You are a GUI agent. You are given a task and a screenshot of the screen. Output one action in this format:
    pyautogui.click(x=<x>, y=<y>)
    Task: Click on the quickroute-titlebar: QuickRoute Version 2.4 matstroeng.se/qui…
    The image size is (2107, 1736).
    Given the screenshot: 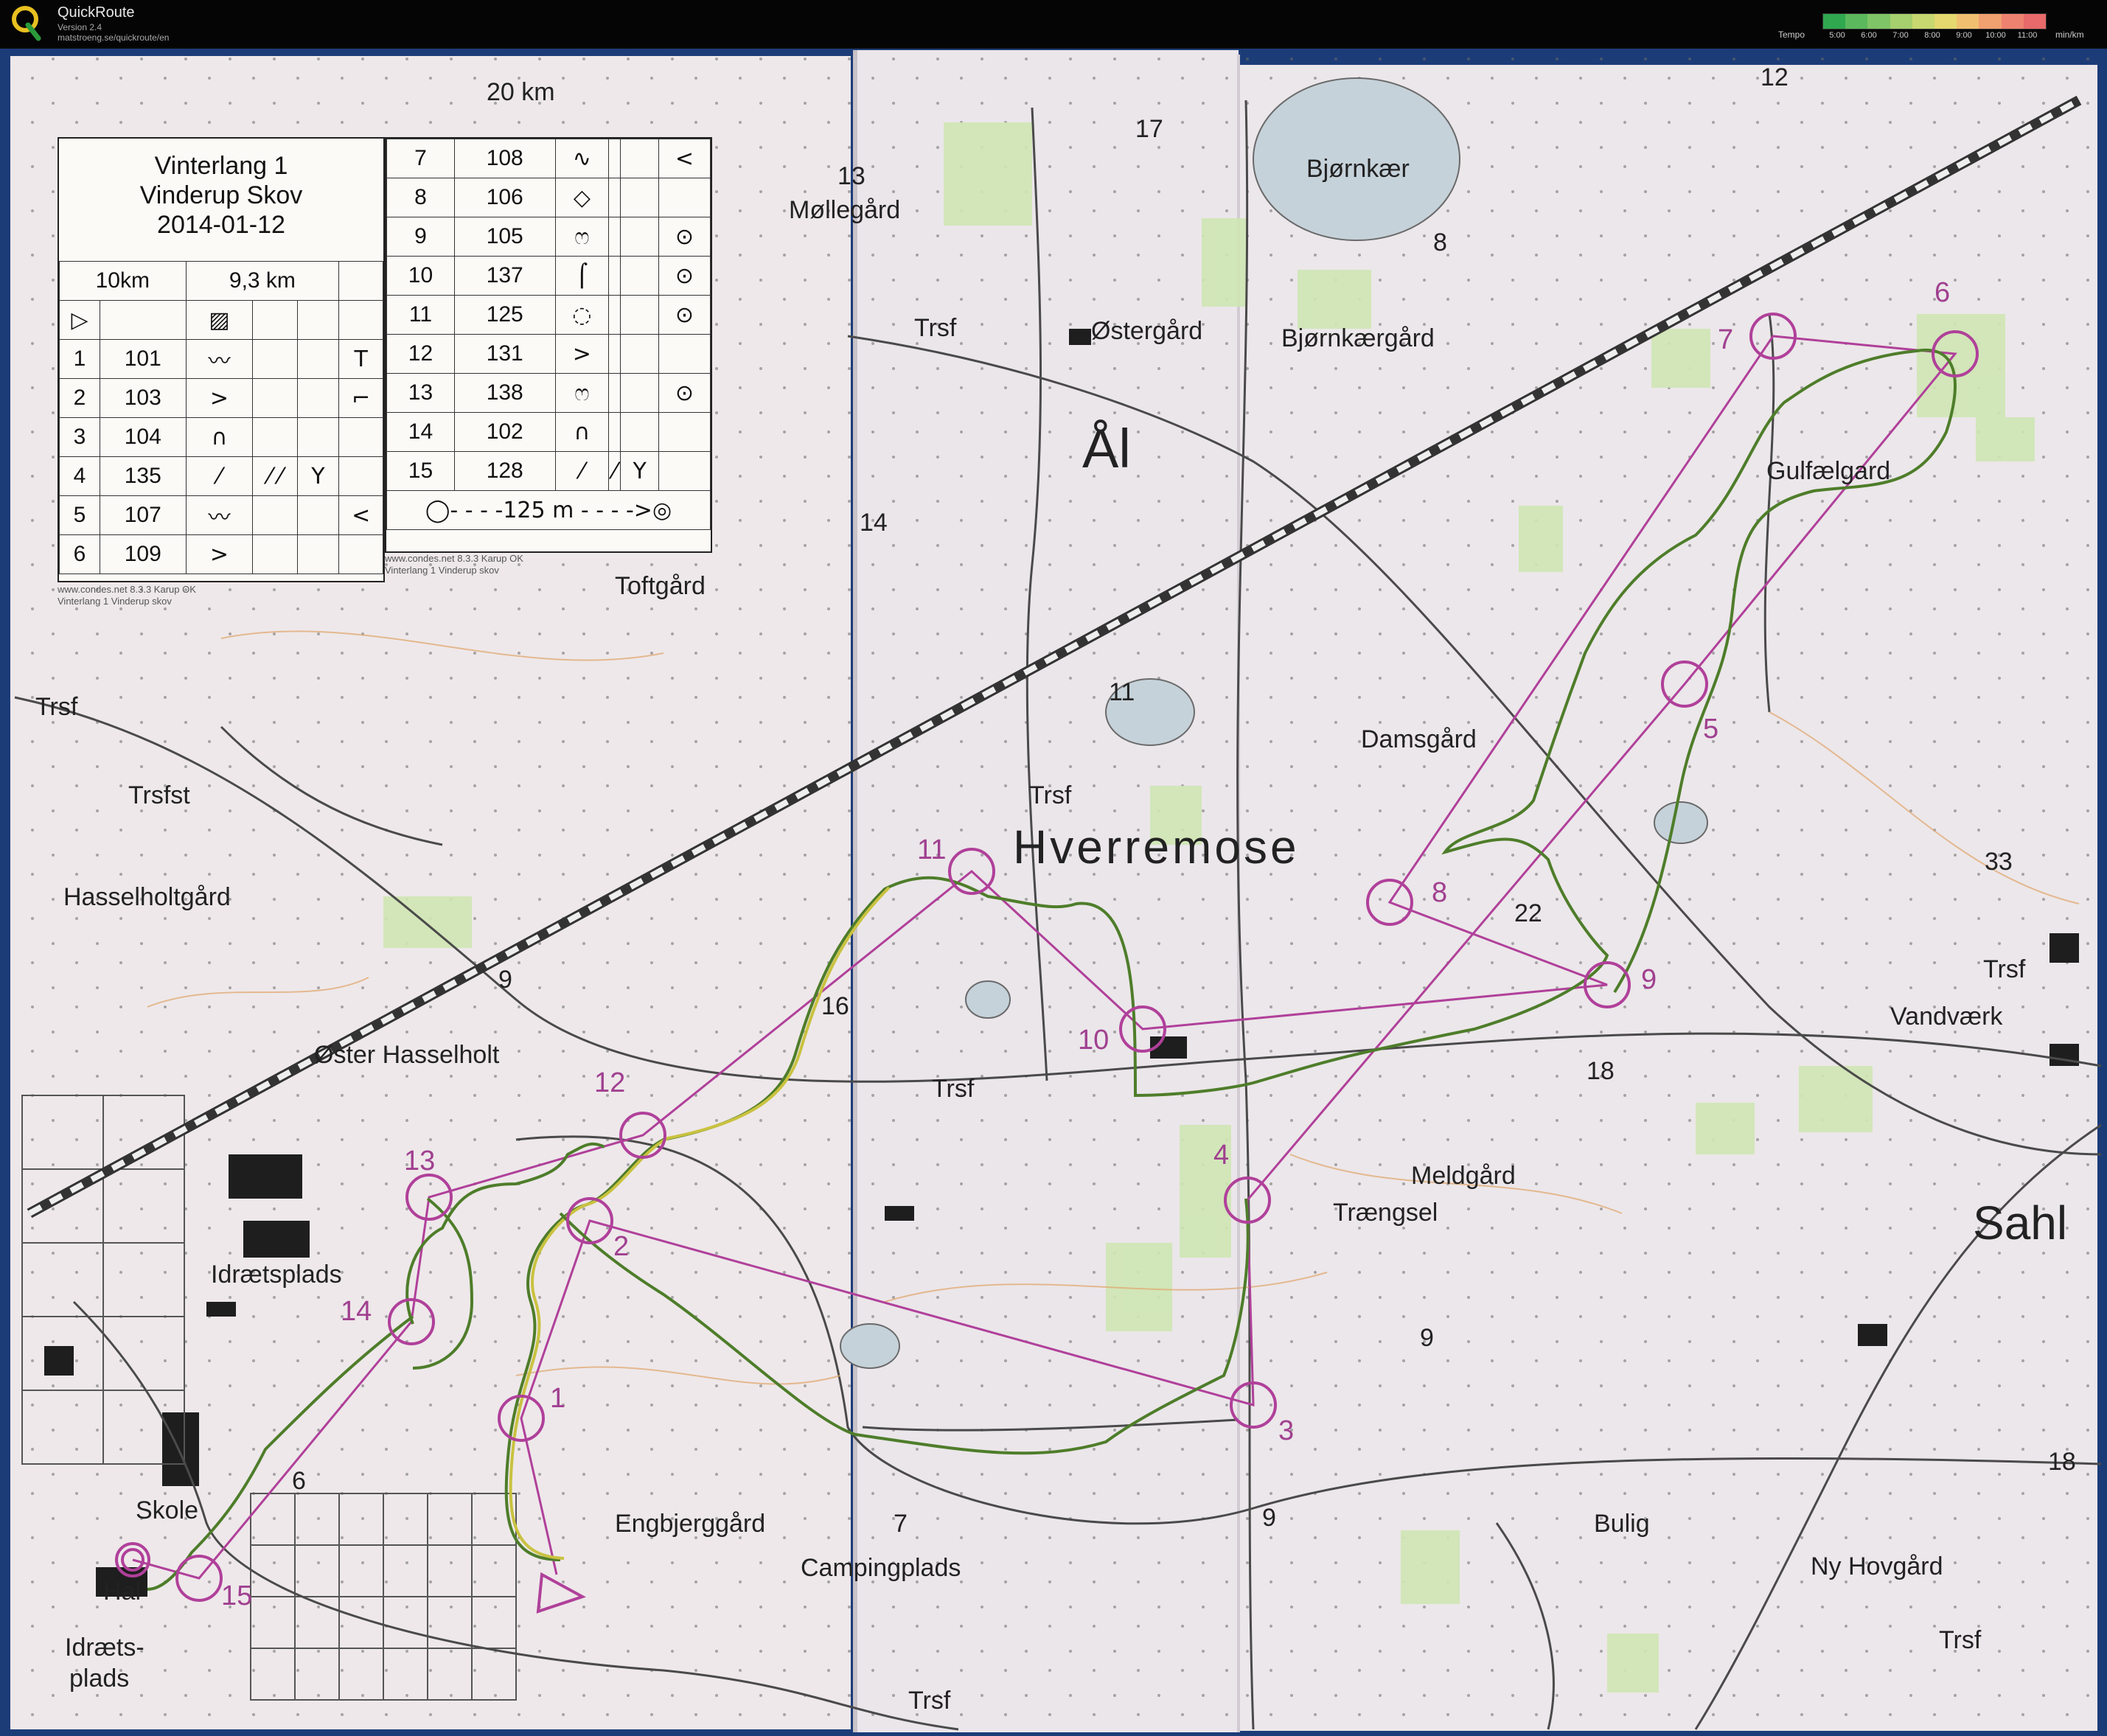 What is the action you would take?
    pyautogui.click(x=1053, y=23)
    